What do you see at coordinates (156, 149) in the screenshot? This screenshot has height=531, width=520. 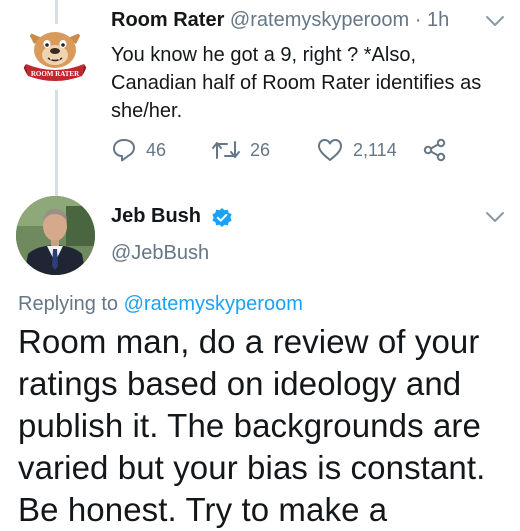 I see `reply-count: 46` at bounding box center [156, 149].